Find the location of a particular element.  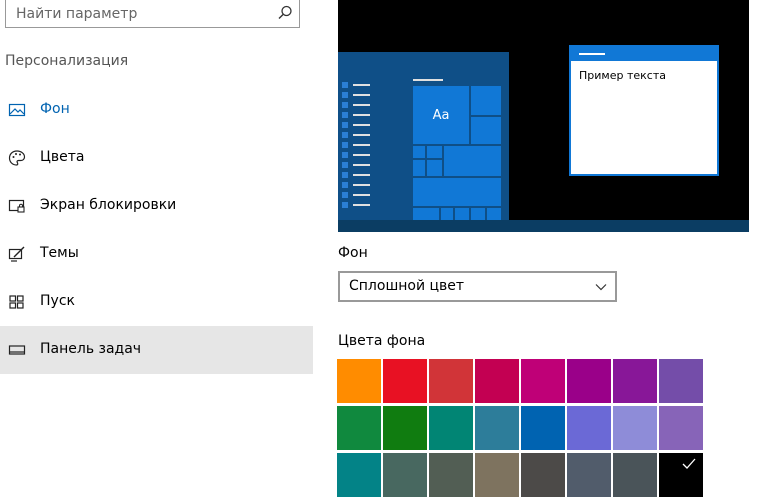

dropdown-selected-value: Сплошной цвет is located at coordinates (407, 286).